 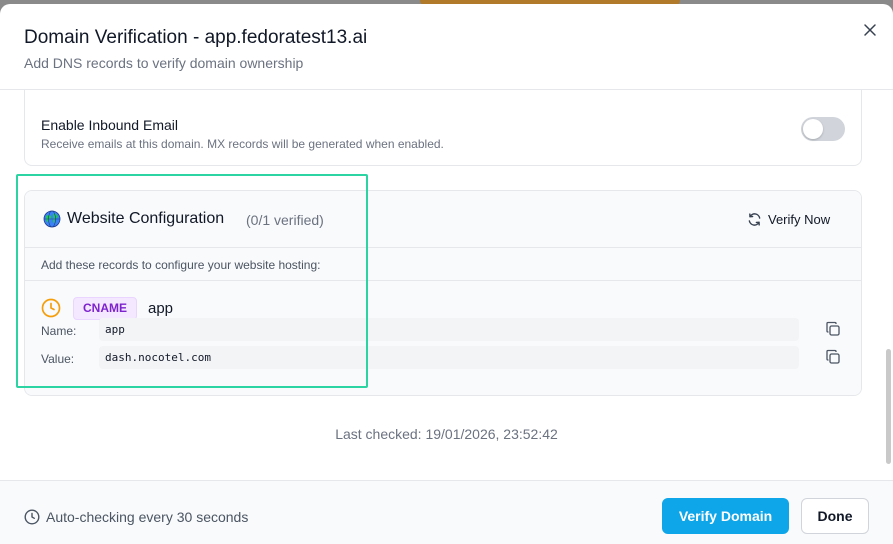 I want to click on close-icon, so click(x=870, y=30).